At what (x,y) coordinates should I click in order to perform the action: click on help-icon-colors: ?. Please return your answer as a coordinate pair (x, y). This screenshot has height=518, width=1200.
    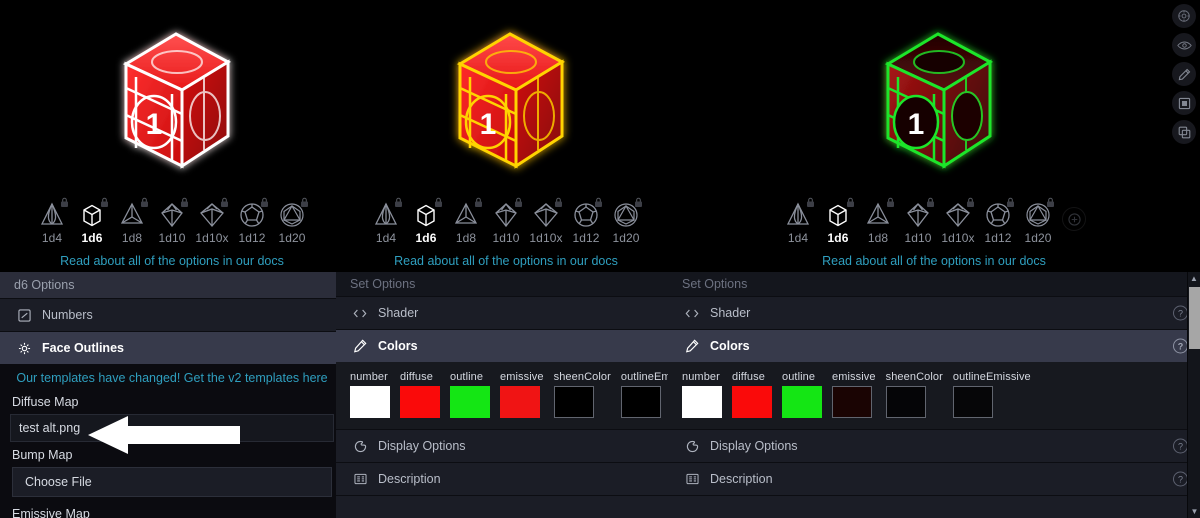
    Looking at the image, I should click on (1180, 346).